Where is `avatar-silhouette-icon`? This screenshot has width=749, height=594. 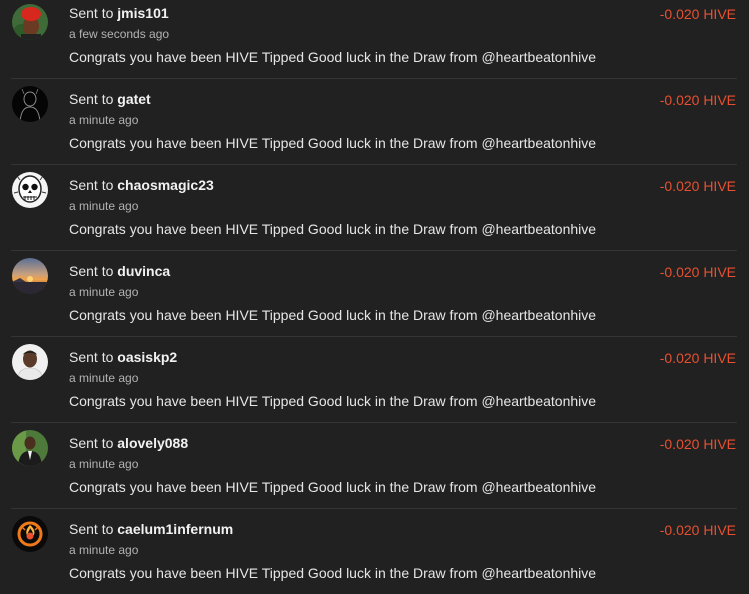
avatar-silhouette-icon is located at coordinates (30, 104).